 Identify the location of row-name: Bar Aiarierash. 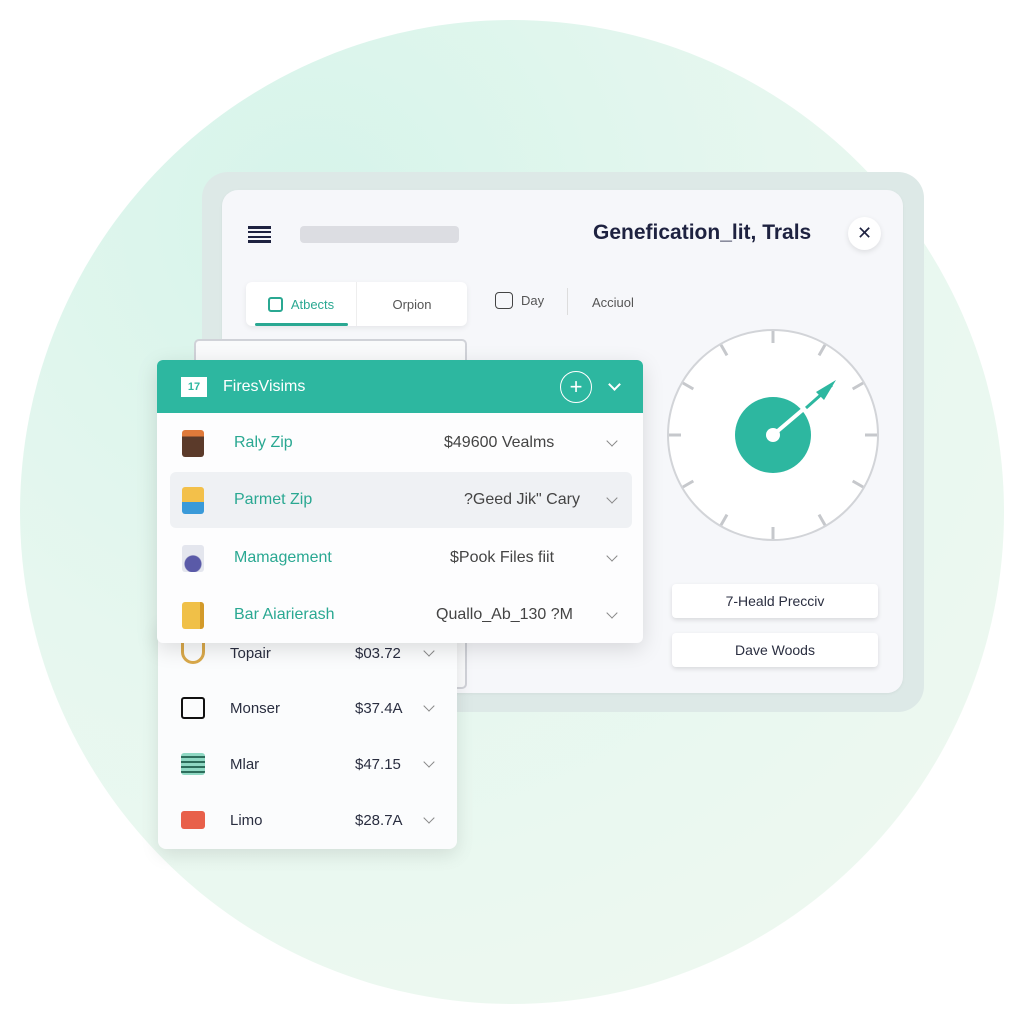
(284, 614).